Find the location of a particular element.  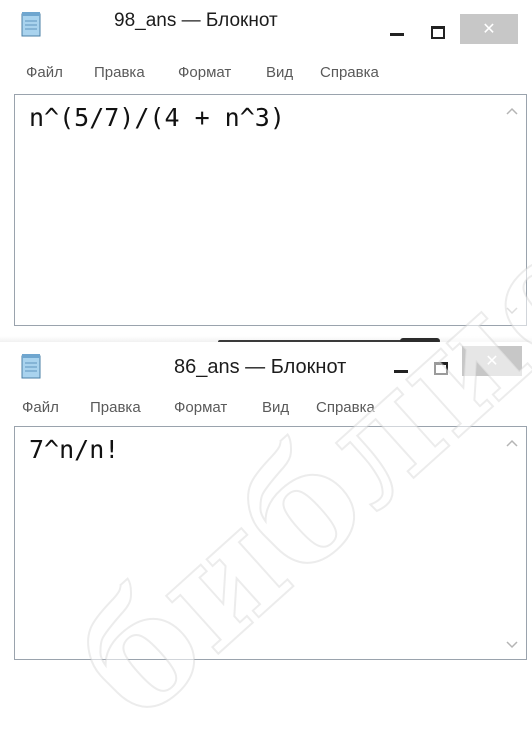

window-title: 98_ans — Блокнот is located at coordinates (196, 20).